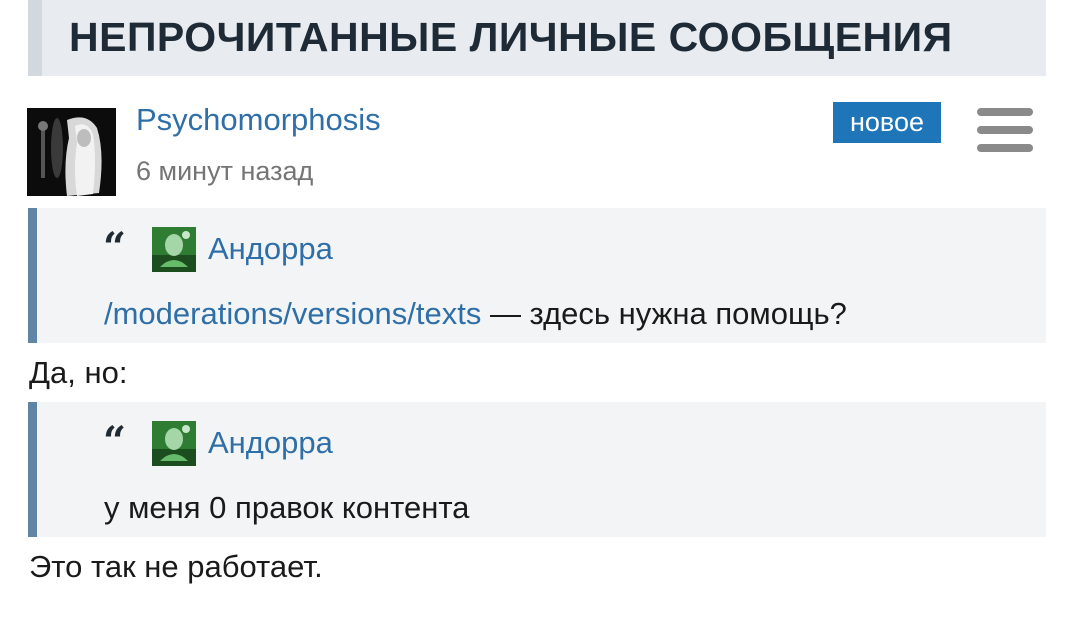  Describe the element at coordinates (71, 152) in the screenshot. I see `author-avatar` at that location.